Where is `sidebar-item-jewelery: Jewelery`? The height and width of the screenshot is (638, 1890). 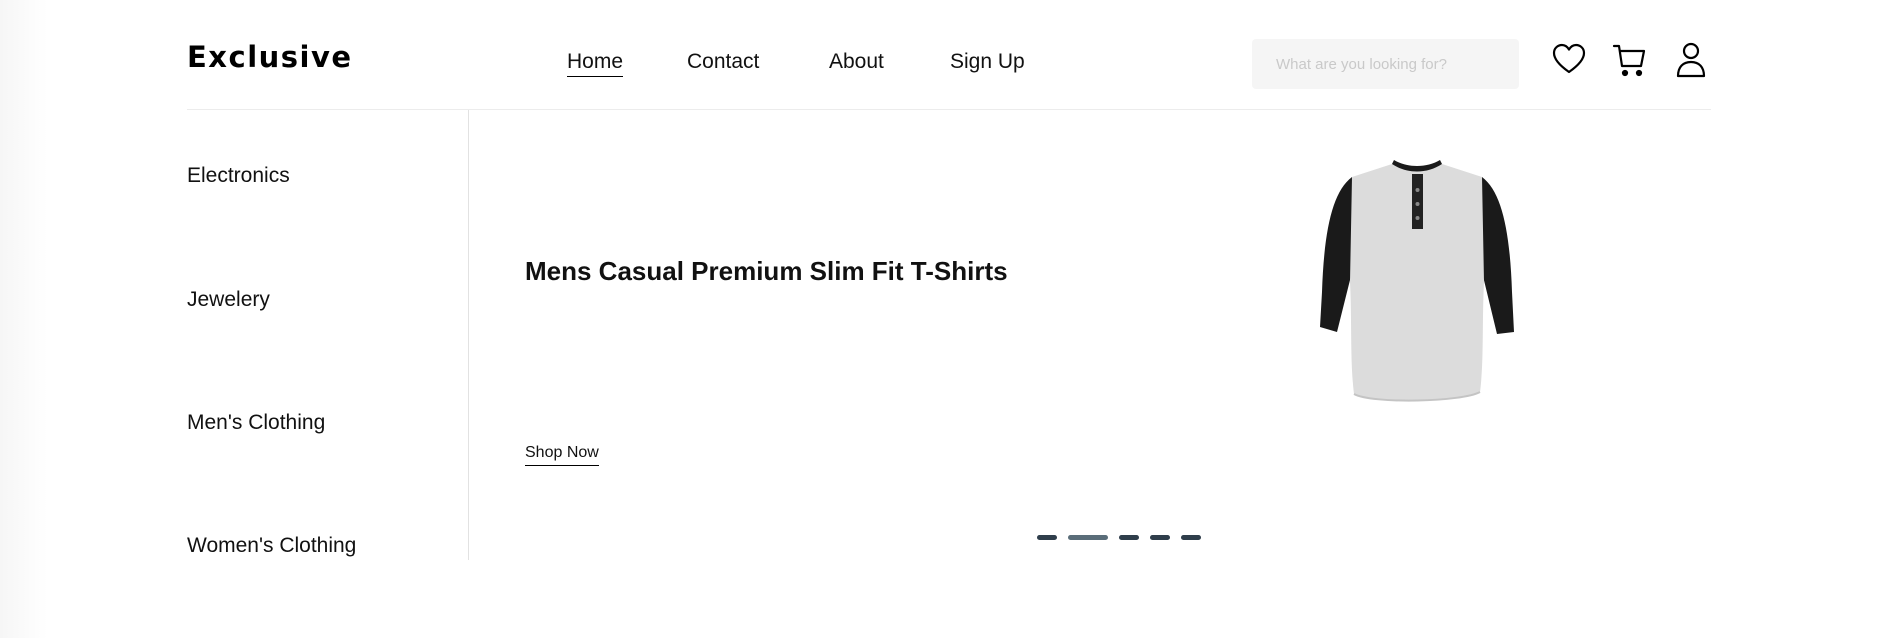
sidebar-item-jewelery: Jewelery is located at coordinates (228, 300).